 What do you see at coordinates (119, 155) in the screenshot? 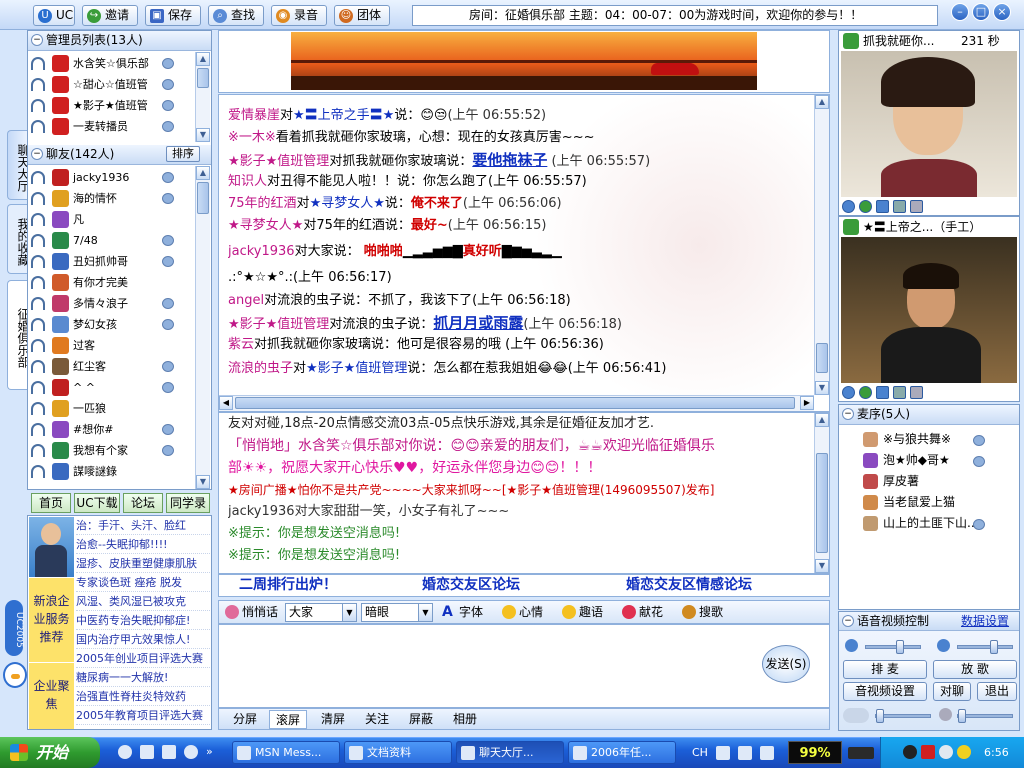
I see `friends-list-header: − 聊友(142人) 排序` at bounding box center [119, 155].